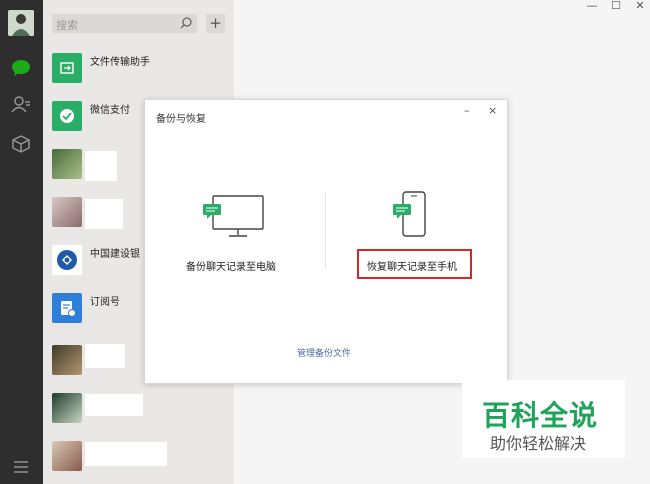 The image size is (650, 484). What do you see at coordinates (21, 23) in the screenshot?
I see `my-avatar` at bounding box center [21, 23].